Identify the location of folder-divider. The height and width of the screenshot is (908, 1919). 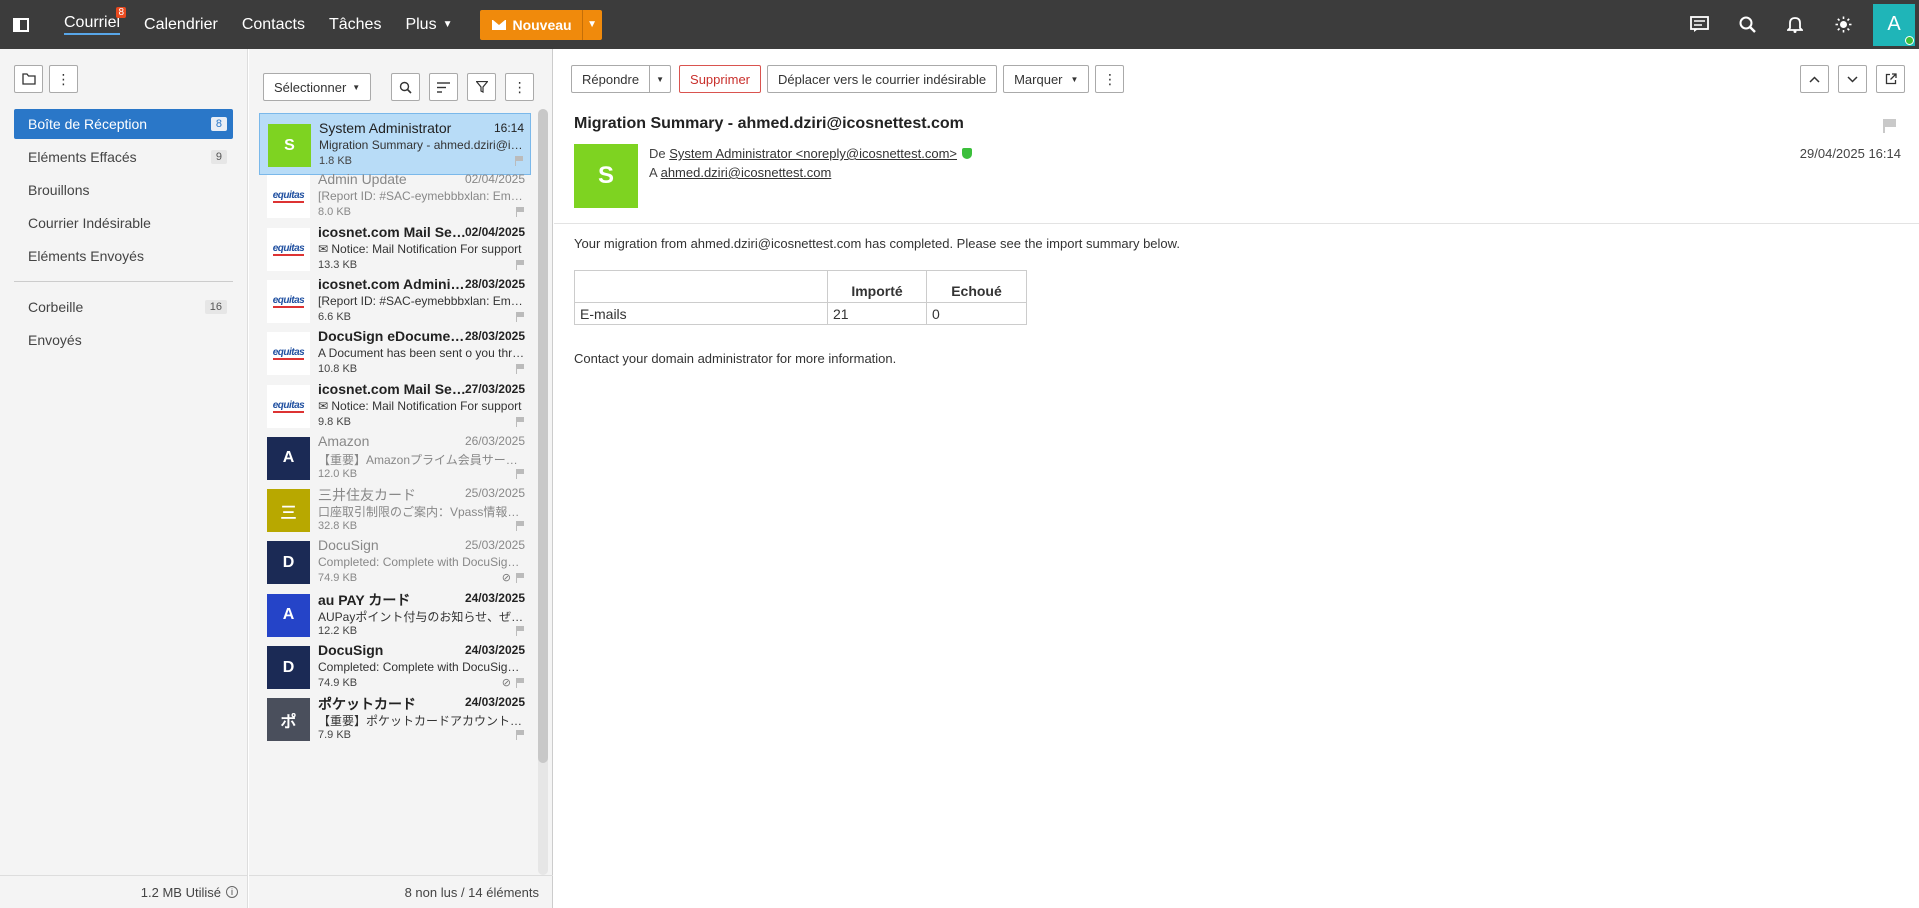
(123, 281).